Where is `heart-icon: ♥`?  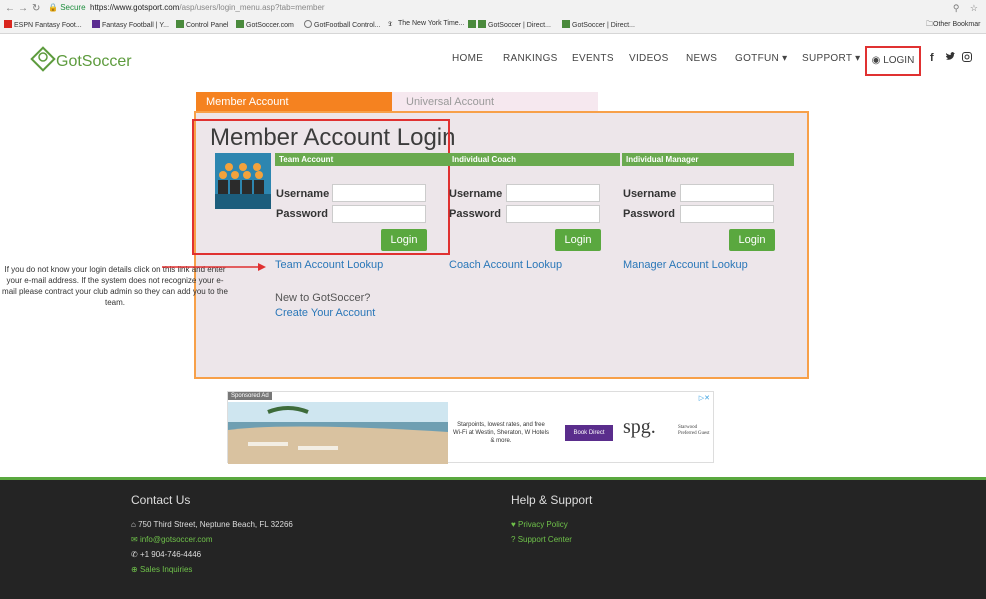
heart-icon: ♥ is located at coordinates (513, 524).